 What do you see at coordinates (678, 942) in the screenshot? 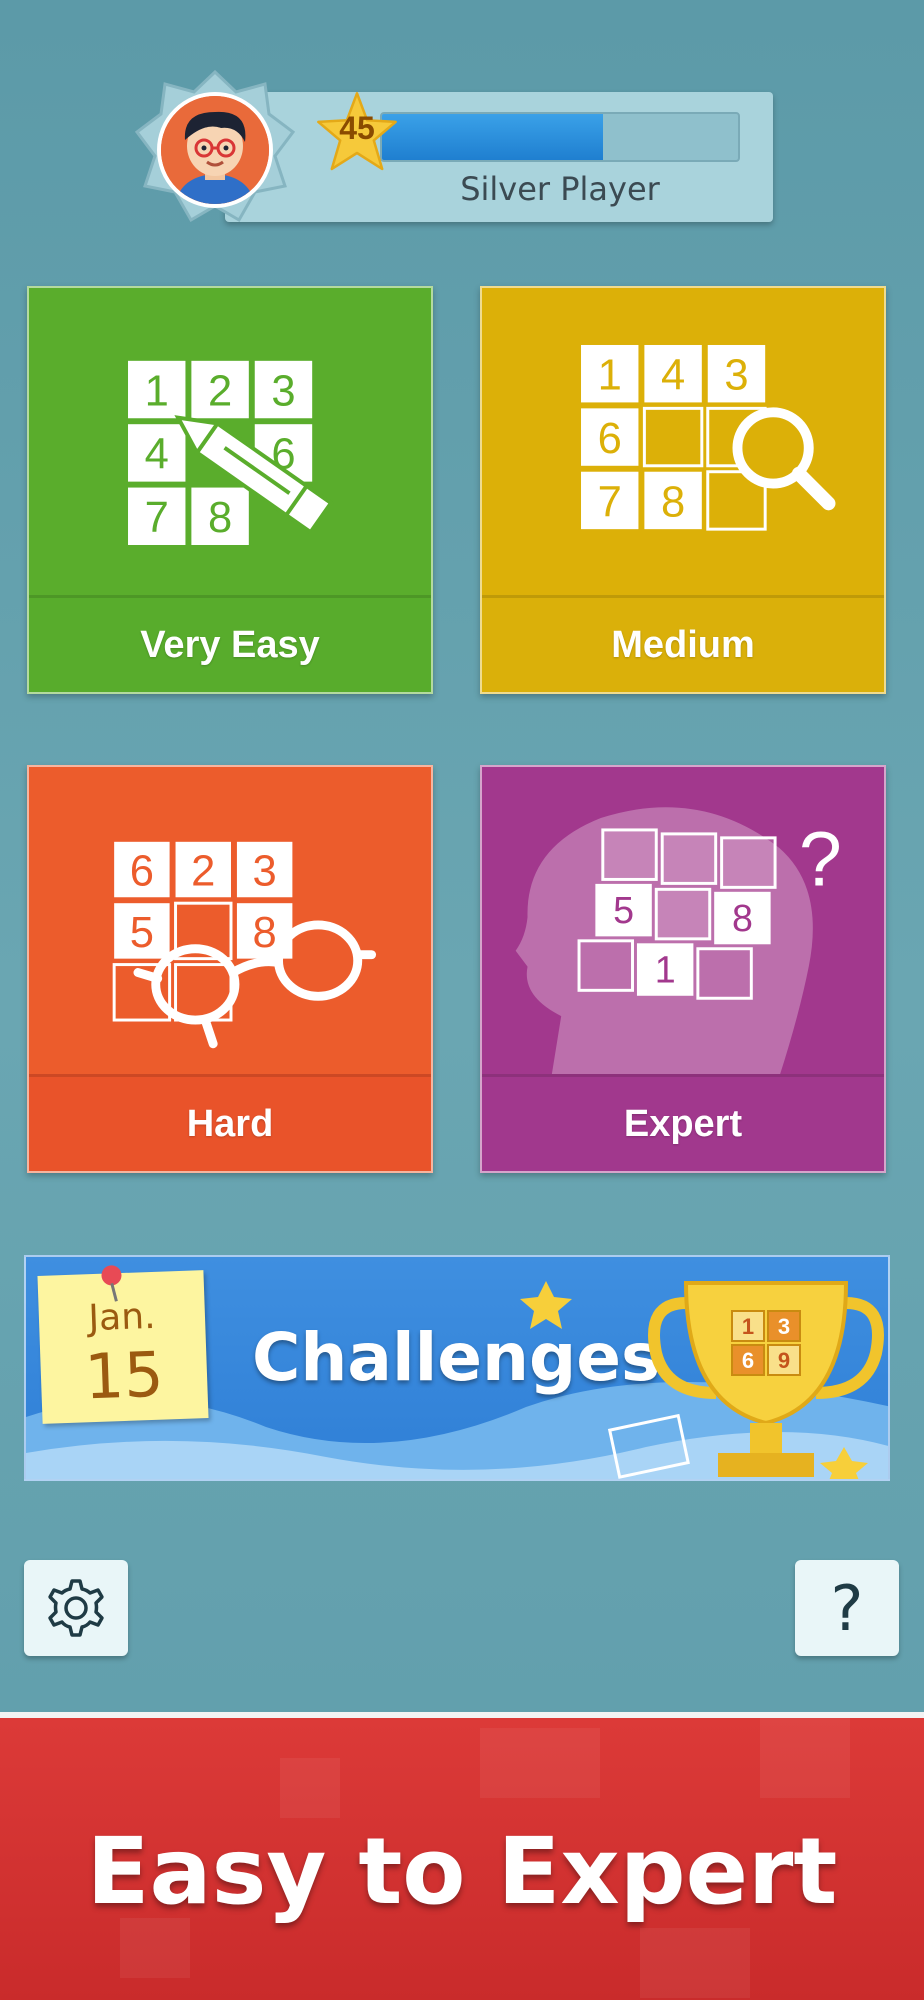
I see `head-grid-question-icon: 5 8 1 ?` at bounding box center [678, 942].